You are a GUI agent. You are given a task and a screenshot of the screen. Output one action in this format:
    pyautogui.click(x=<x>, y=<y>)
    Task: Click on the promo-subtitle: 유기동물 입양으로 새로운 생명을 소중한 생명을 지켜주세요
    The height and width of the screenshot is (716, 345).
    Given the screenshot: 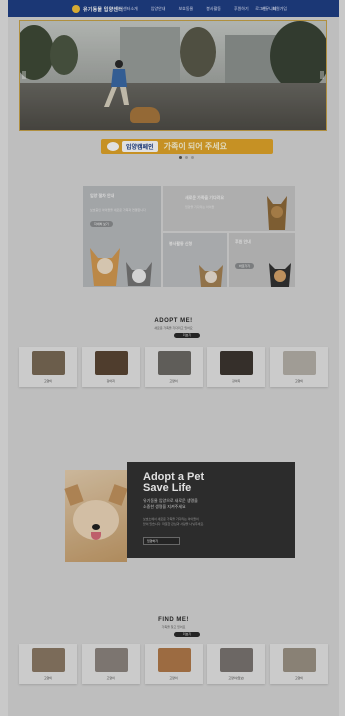 What is the action you would take?
    pyautogui.click(x=170, y=503)
    